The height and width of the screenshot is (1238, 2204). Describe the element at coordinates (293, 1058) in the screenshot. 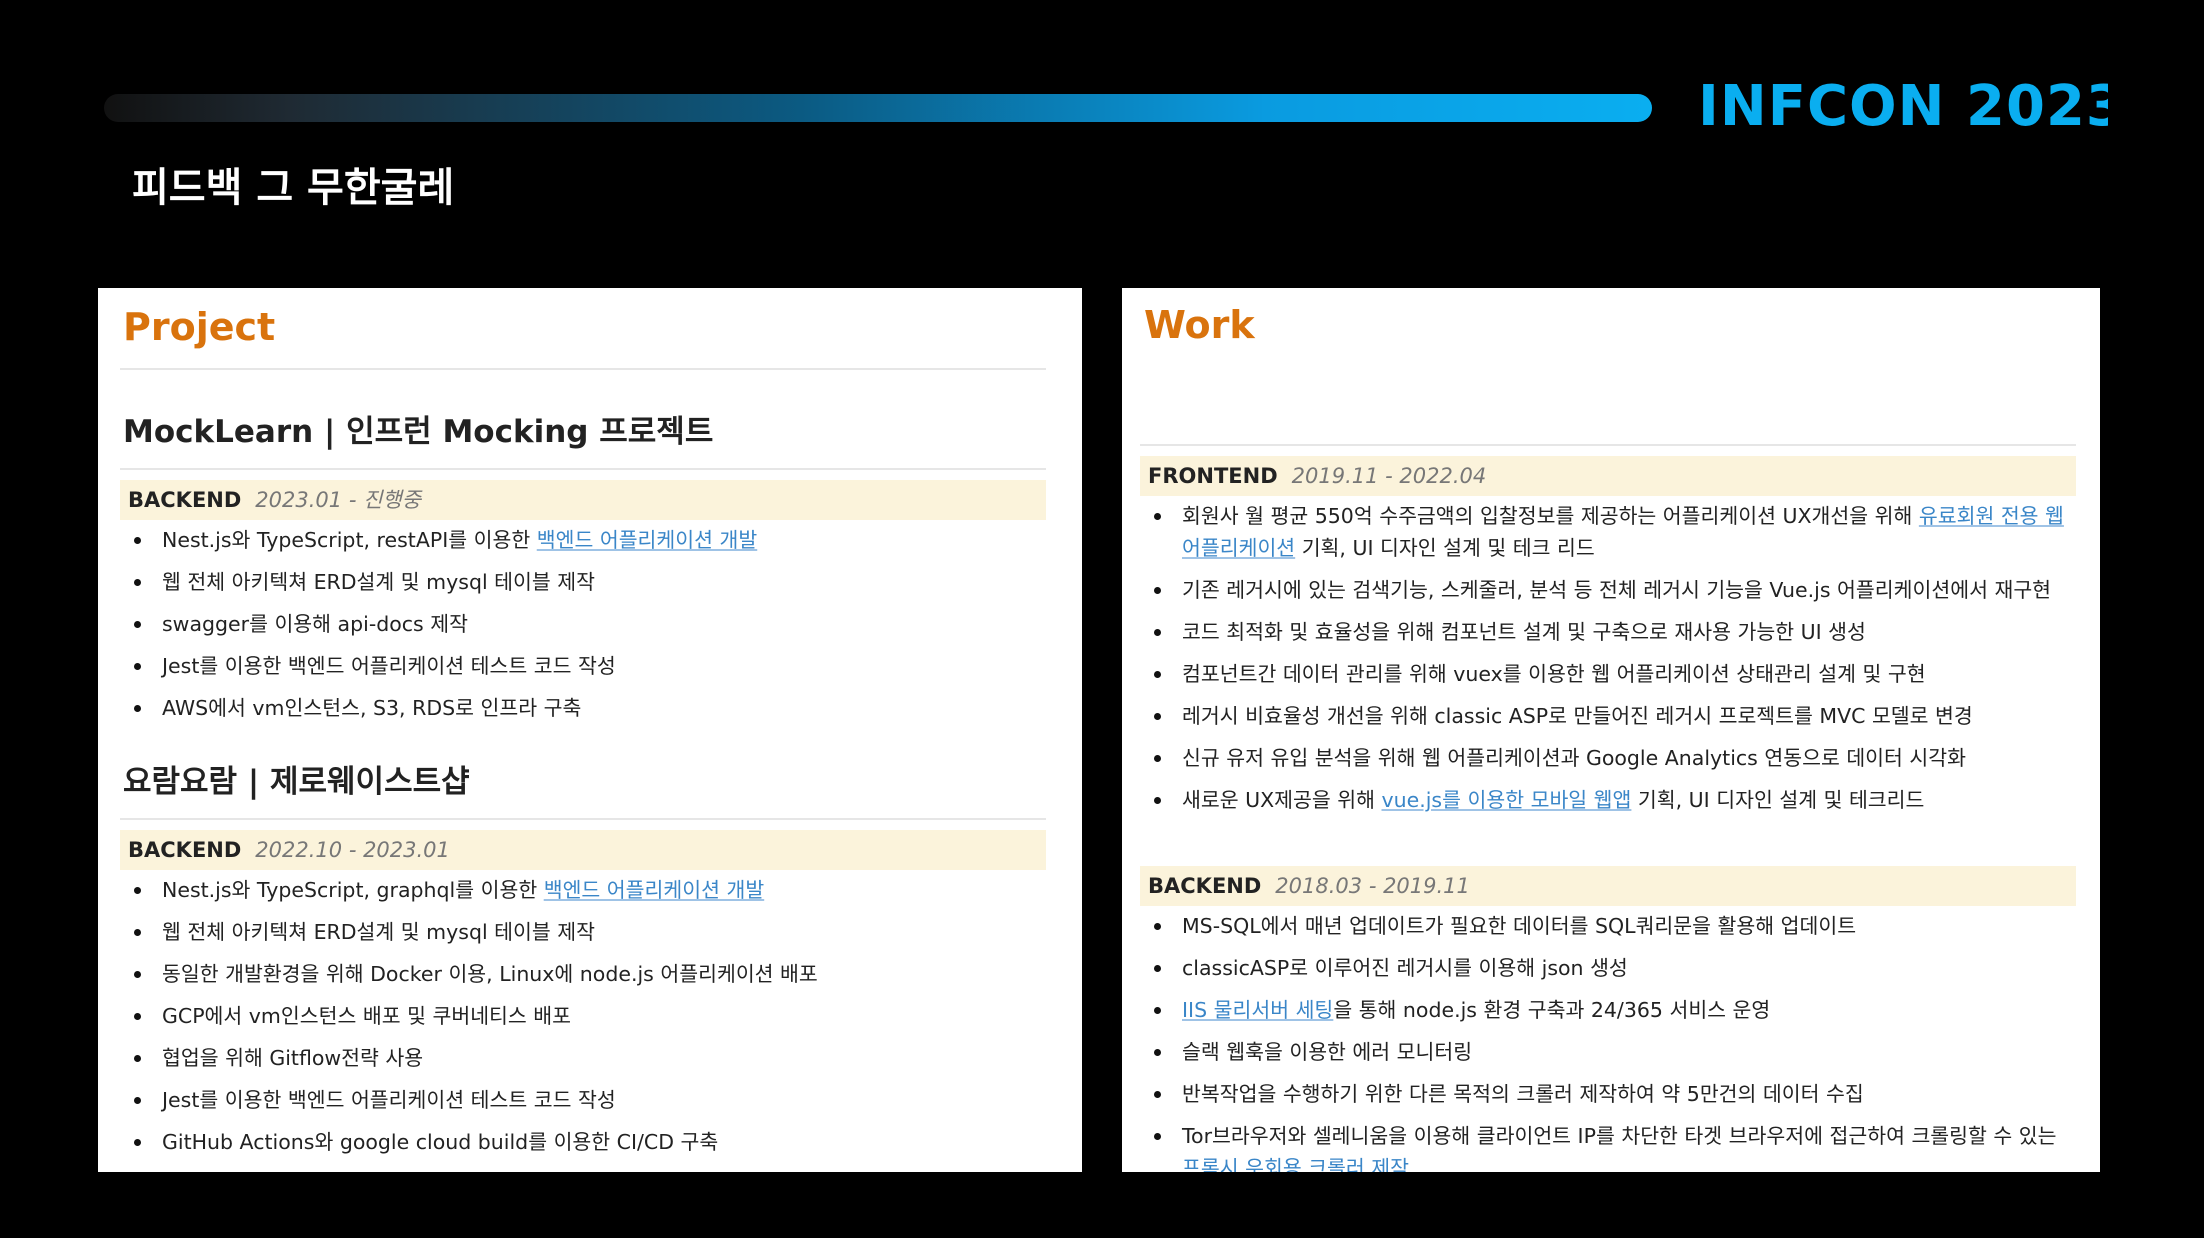

I see `item-text: 협업을 위해 Gitflow전략 사용` at that location.